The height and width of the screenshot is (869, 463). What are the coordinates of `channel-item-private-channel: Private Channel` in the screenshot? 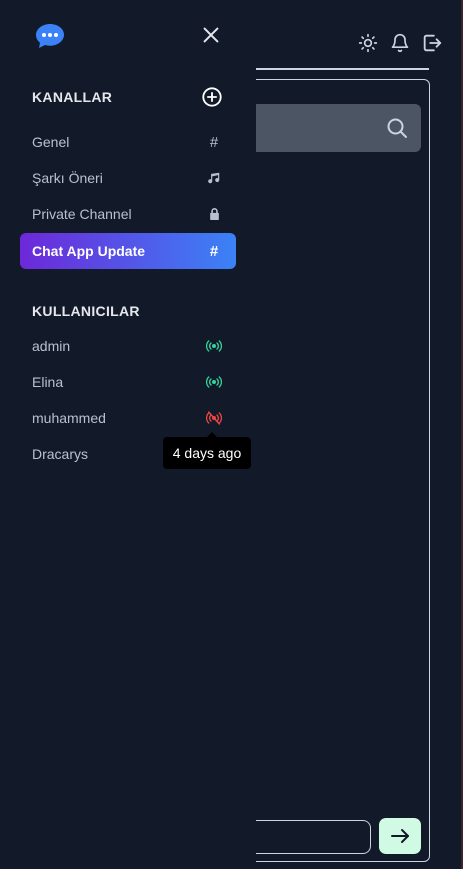 It's located at (128, 214).